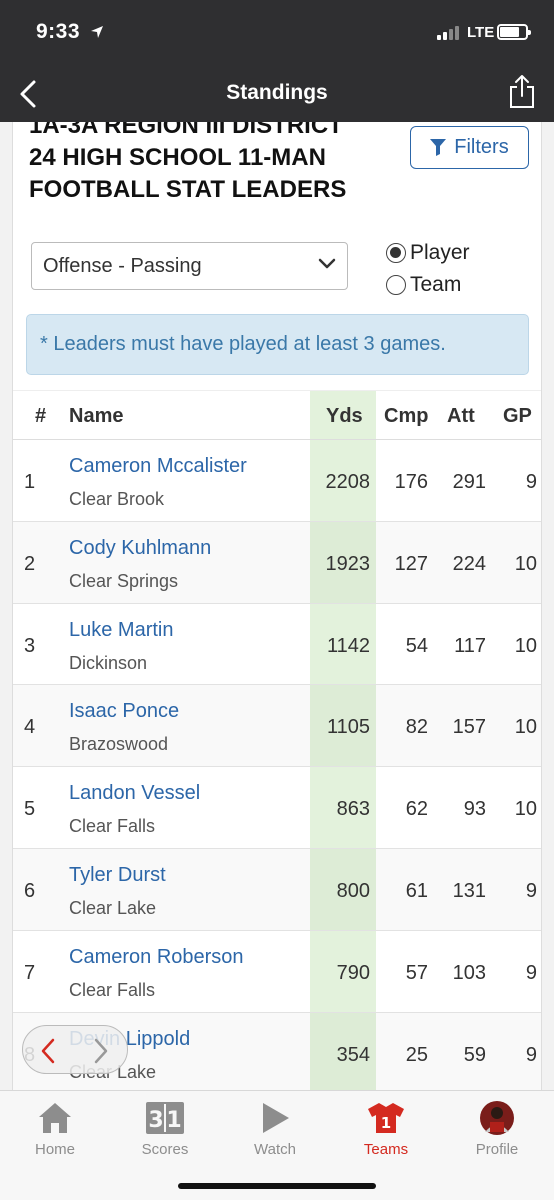  I want to click on table-row: 3 Luke Martin Dickinson 1142 54 117 10, so click(277, 645).